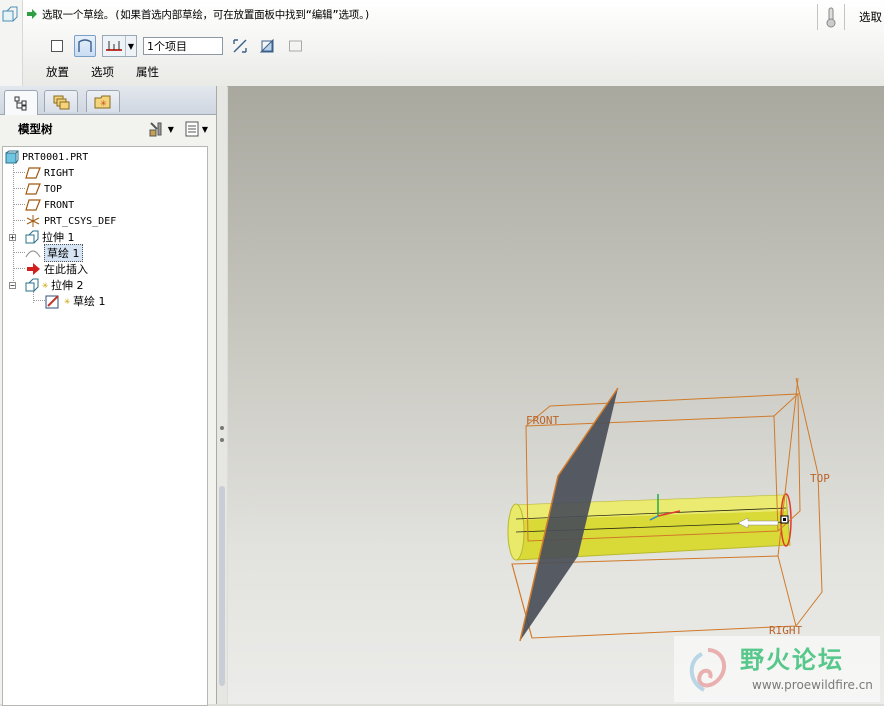 The height and width of the screenshot is (706, 884). What do you see at coordinates (870, 17) in the screenshot?
I see `select-tab: 选取` at bounding box center [870, 17].